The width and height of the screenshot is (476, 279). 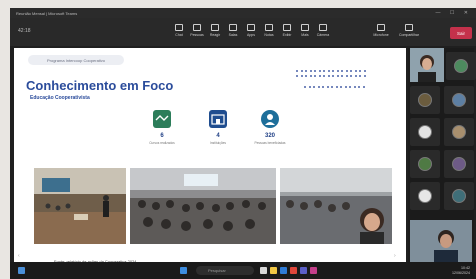 I want to click on chat-button: Chat, so click(x=179, y=33).